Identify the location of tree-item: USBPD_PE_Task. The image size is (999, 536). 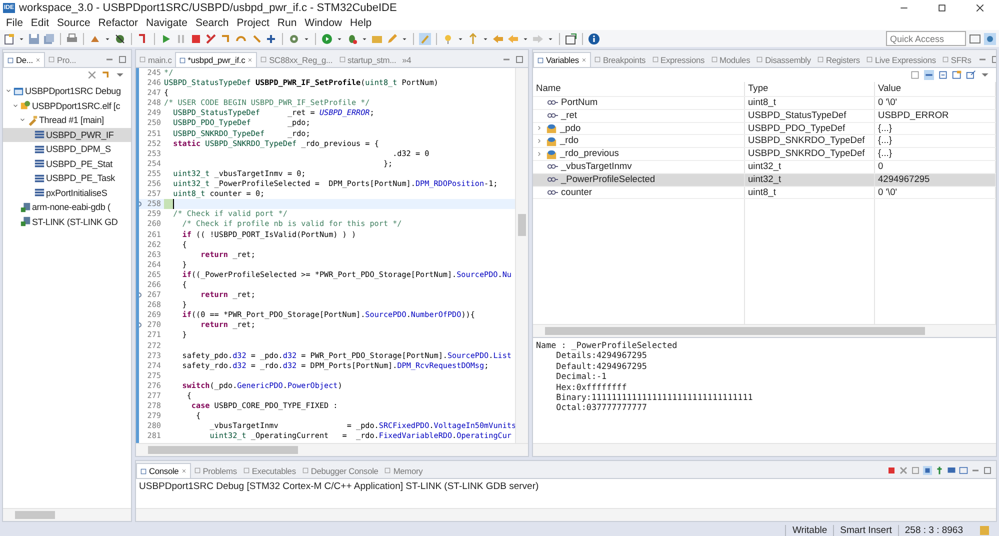
(67, 178).